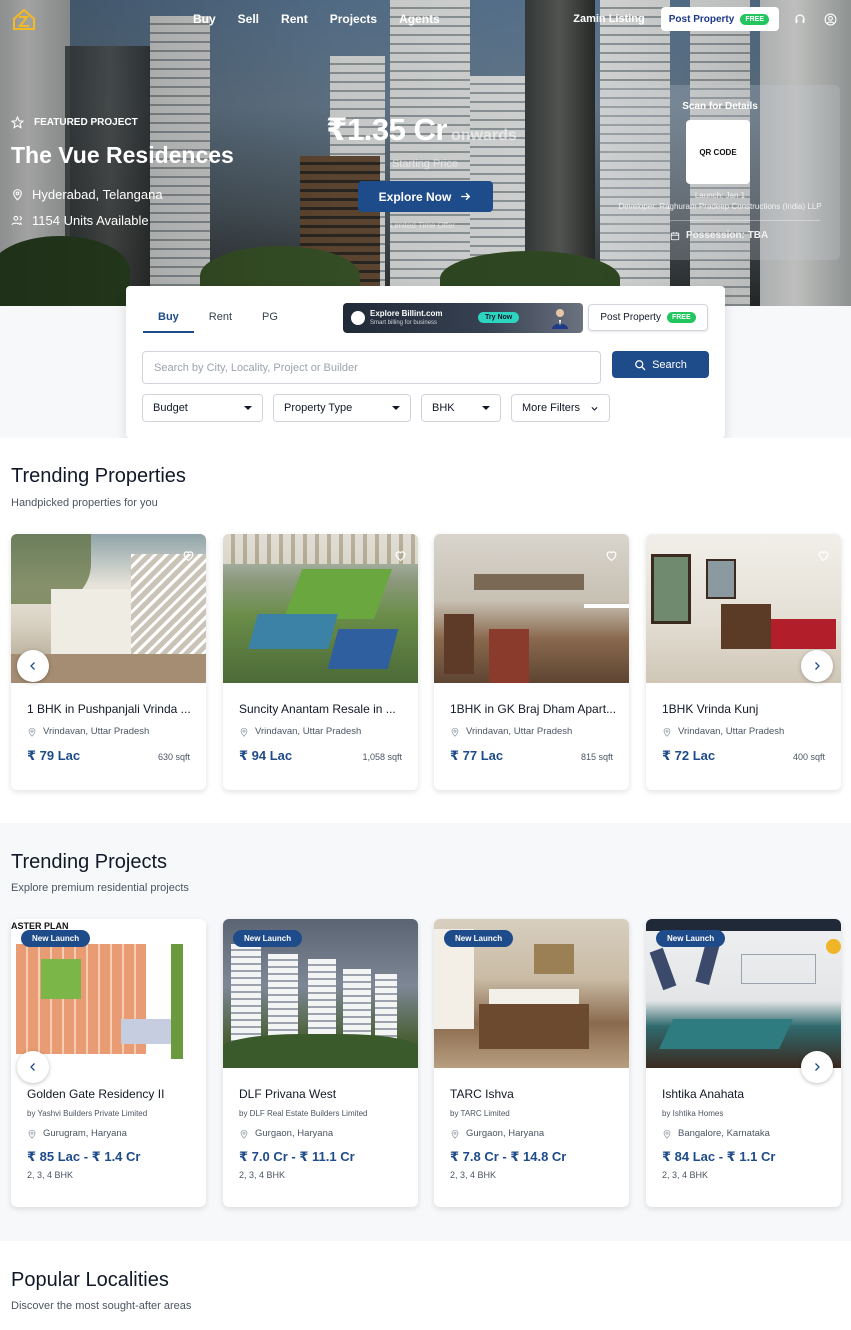 The image size is (851, 1330). I want to click on post-property-card-button: Post Property FREE, so click(648, 317).